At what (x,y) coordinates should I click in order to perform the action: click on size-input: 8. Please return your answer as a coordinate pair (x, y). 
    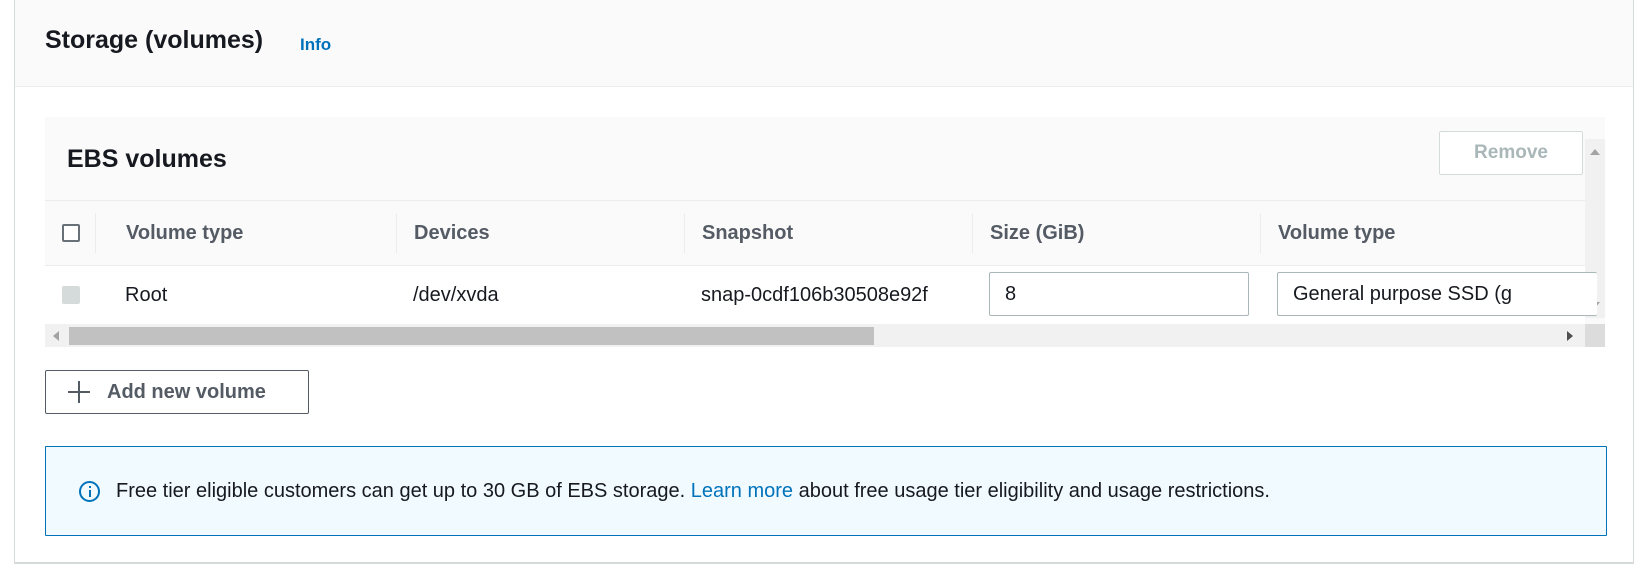
    Looking at the image, I should click on (1119, 294).